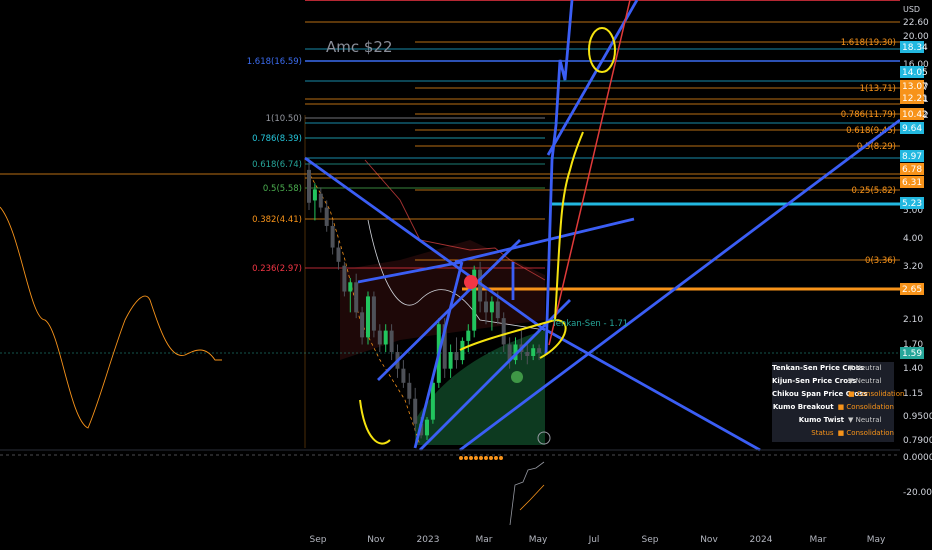  I want to click on price-tag: 9.64, so click(912, 128).